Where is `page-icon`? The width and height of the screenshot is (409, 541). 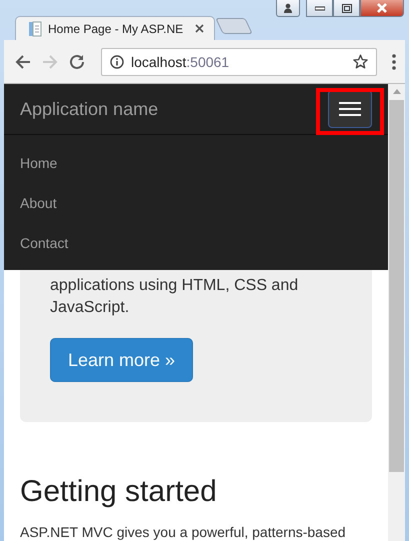
page-icon is located at coordinates (35, 28).